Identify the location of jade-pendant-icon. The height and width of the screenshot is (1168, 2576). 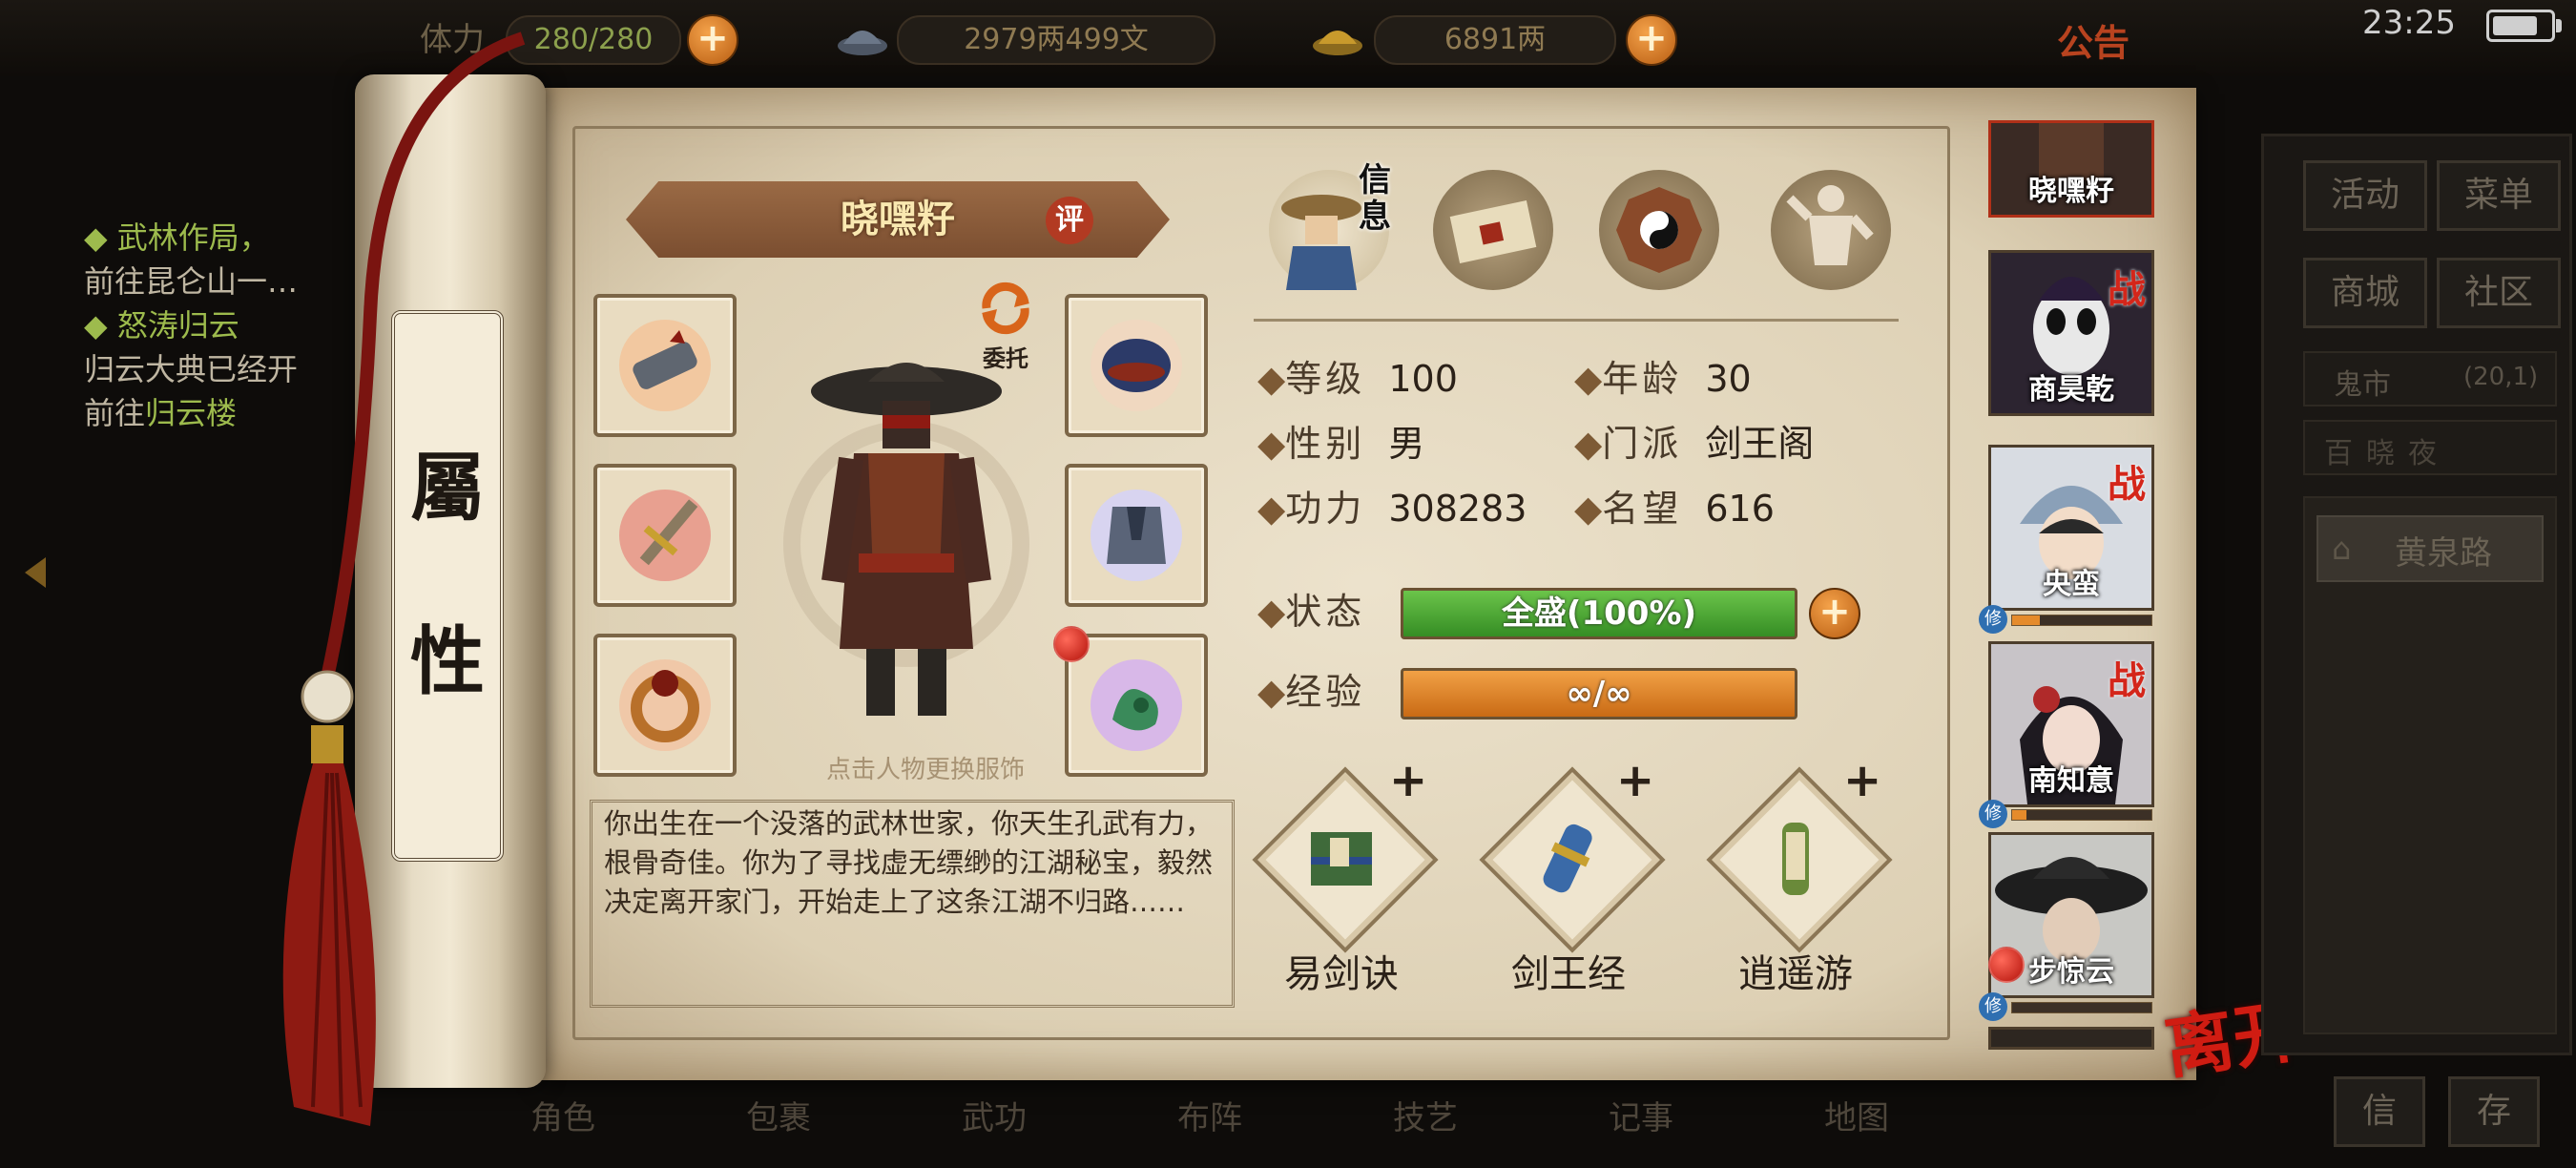
(1136, 705).